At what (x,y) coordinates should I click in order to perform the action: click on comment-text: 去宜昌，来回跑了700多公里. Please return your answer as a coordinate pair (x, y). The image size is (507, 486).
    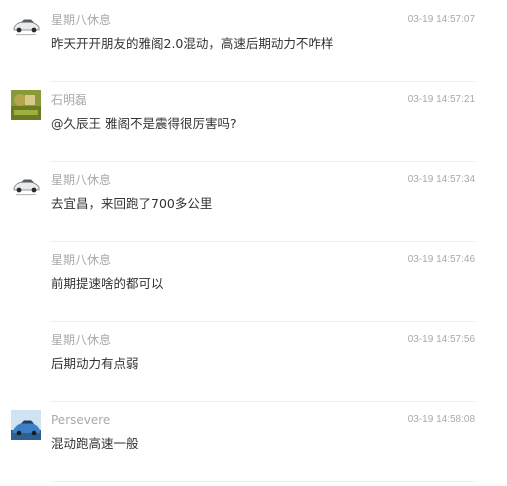
    Looking at the image, I should click on (132, 203).